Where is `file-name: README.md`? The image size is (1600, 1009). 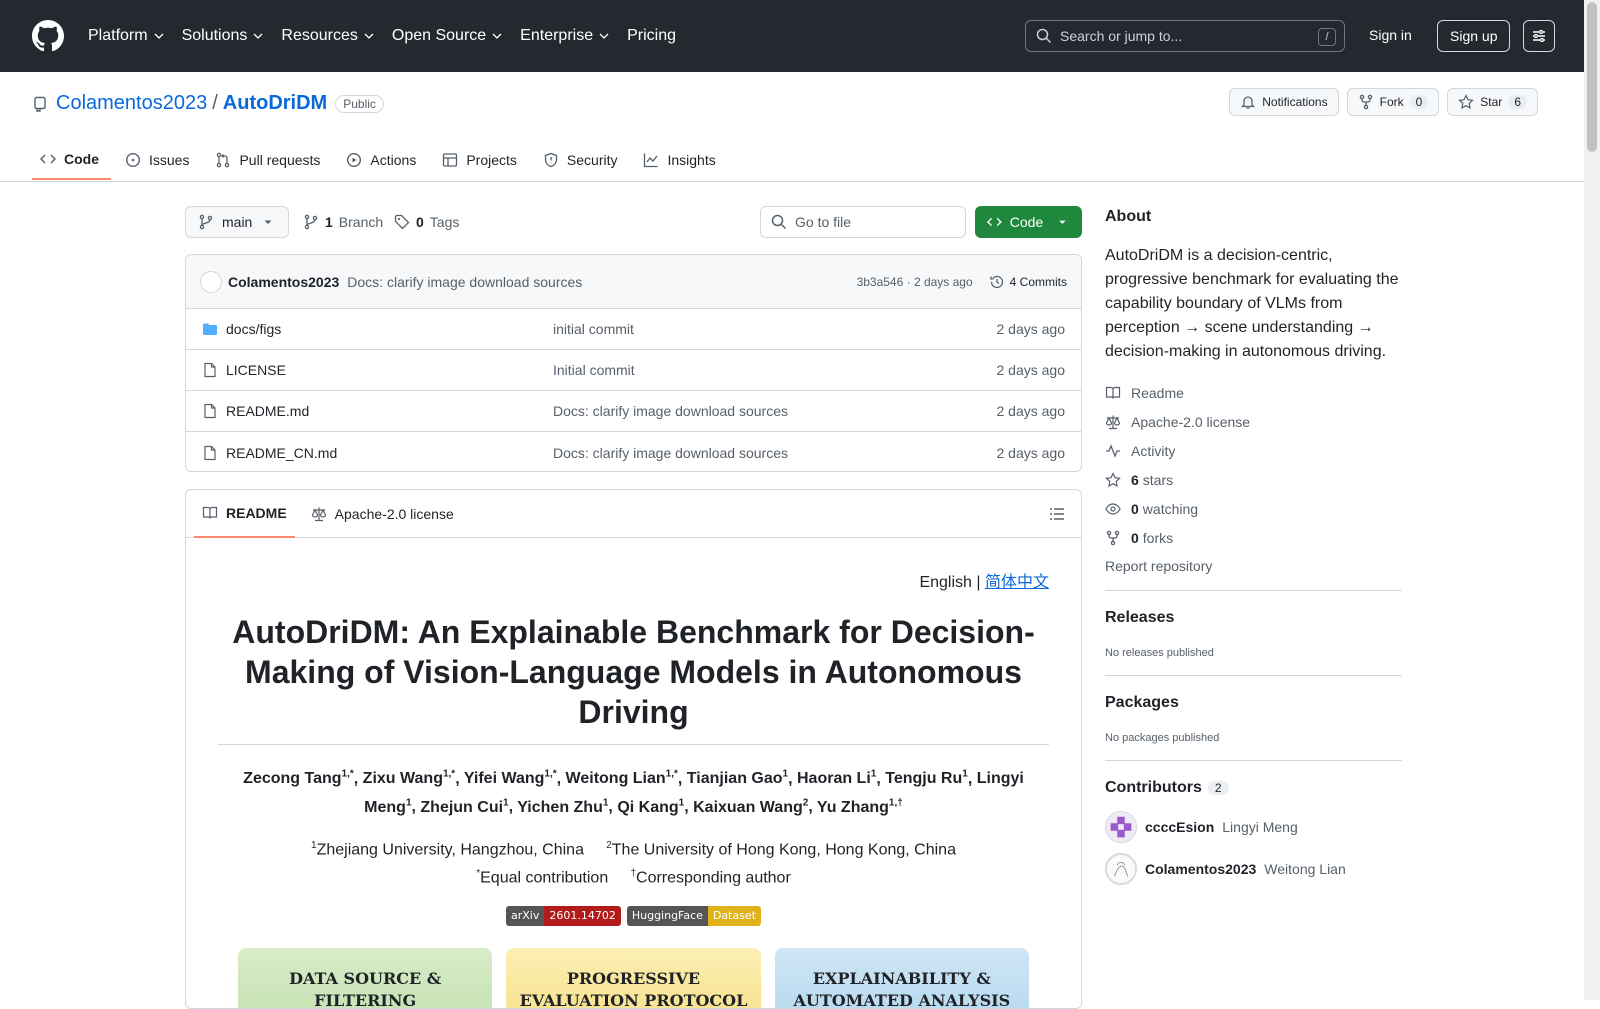 file-name: README.md is located at coordinates (389, 411).